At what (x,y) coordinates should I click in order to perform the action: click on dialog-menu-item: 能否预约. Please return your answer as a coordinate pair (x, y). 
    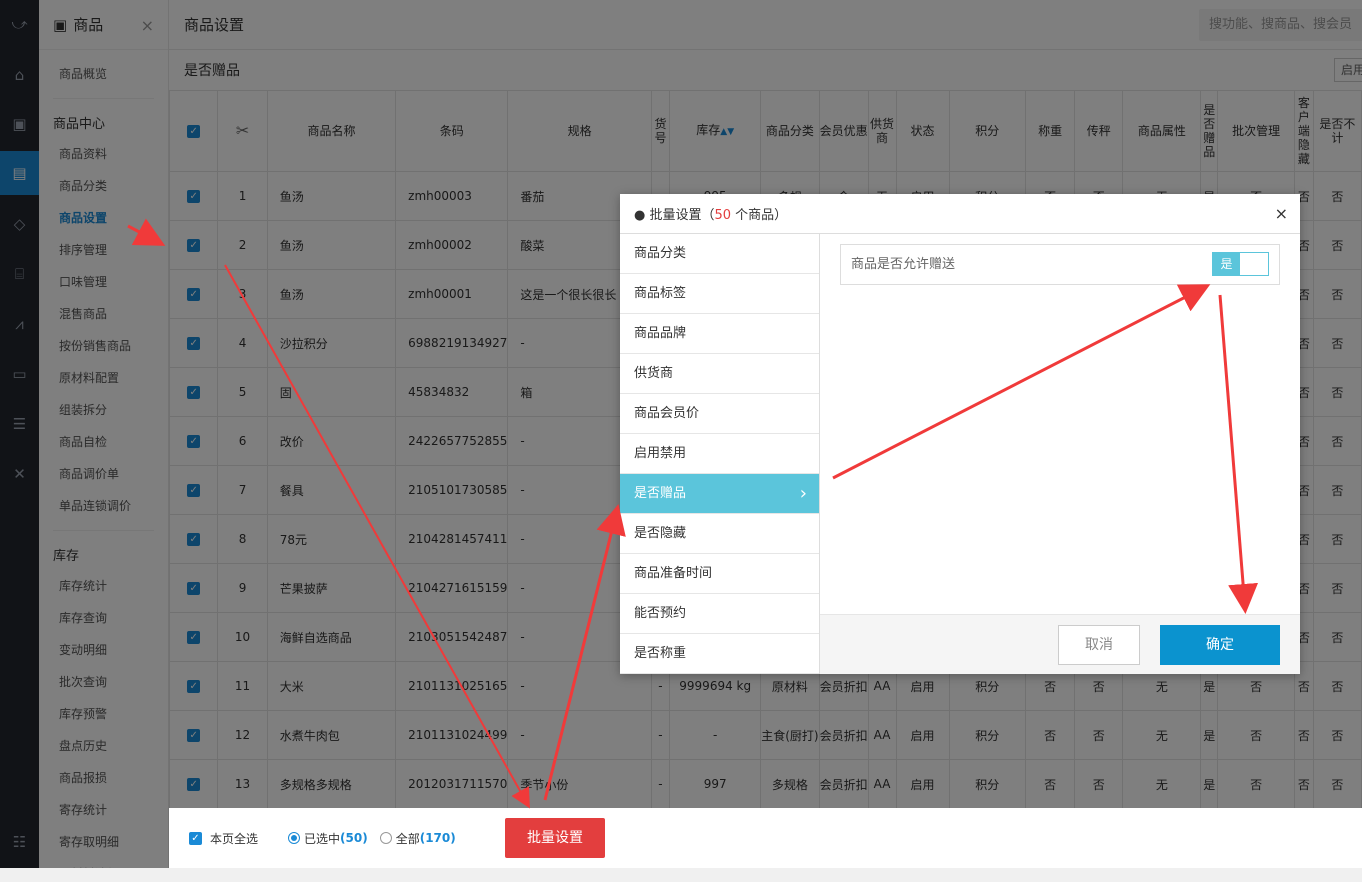
    Looking at the image, I should click on (719, 614).